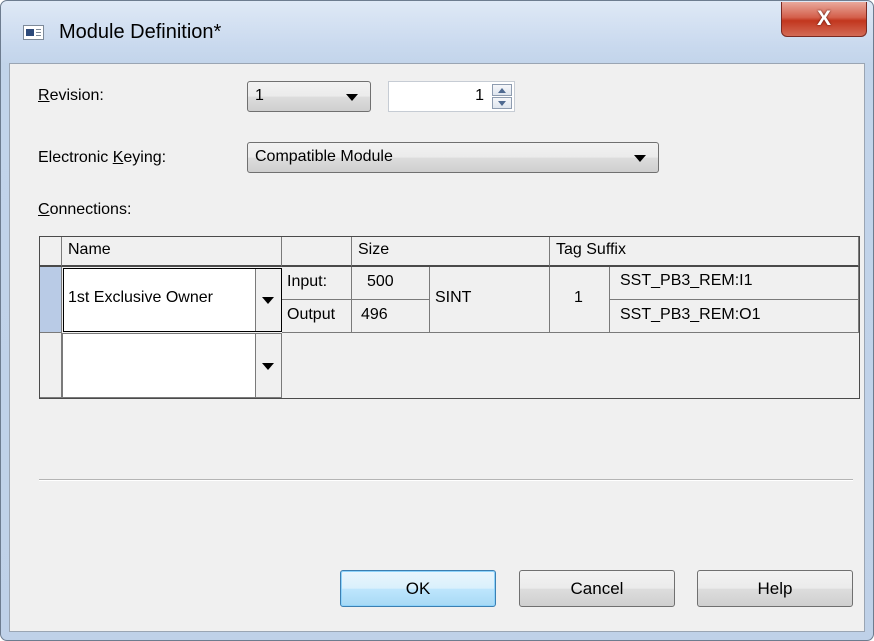  I want to click on connection-name-value: 1st Exclusive Owner, so click(140, 297).